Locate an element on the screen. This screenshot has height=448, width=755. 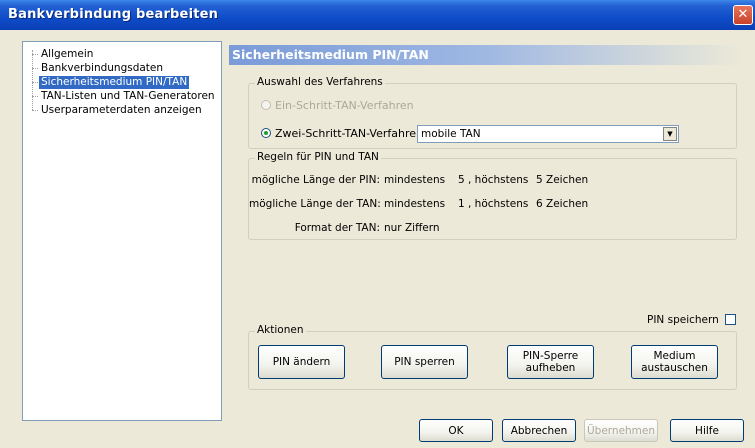
apply-label: Übernehmen is located at coordinates (621, 430).